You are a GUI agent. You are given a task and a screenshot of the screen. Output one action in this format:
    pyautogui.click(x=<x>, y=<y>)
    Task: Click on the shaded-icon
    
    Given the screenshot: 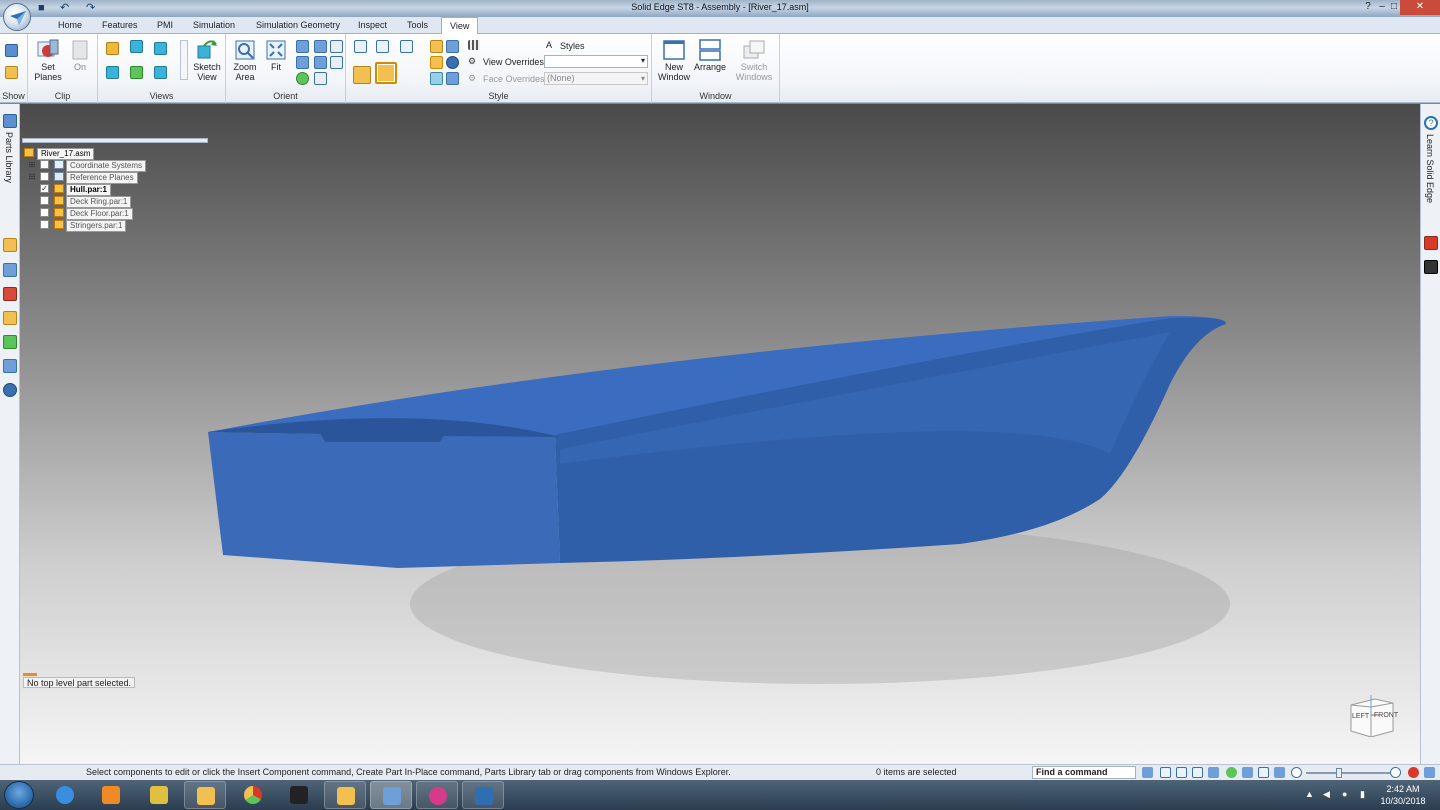 What is the action you would take?
    pyautogui.click(x=362, y=75)
    